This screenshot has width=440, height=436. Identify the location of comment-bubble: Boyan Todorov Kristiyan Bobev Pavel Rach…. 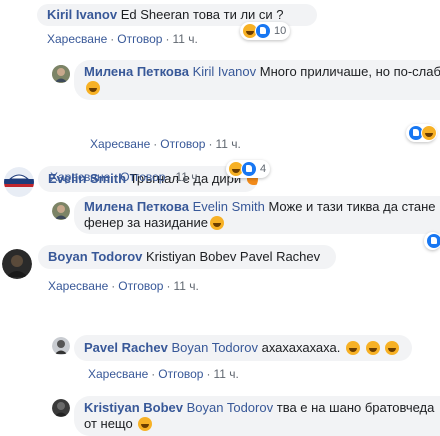
(187, 257).